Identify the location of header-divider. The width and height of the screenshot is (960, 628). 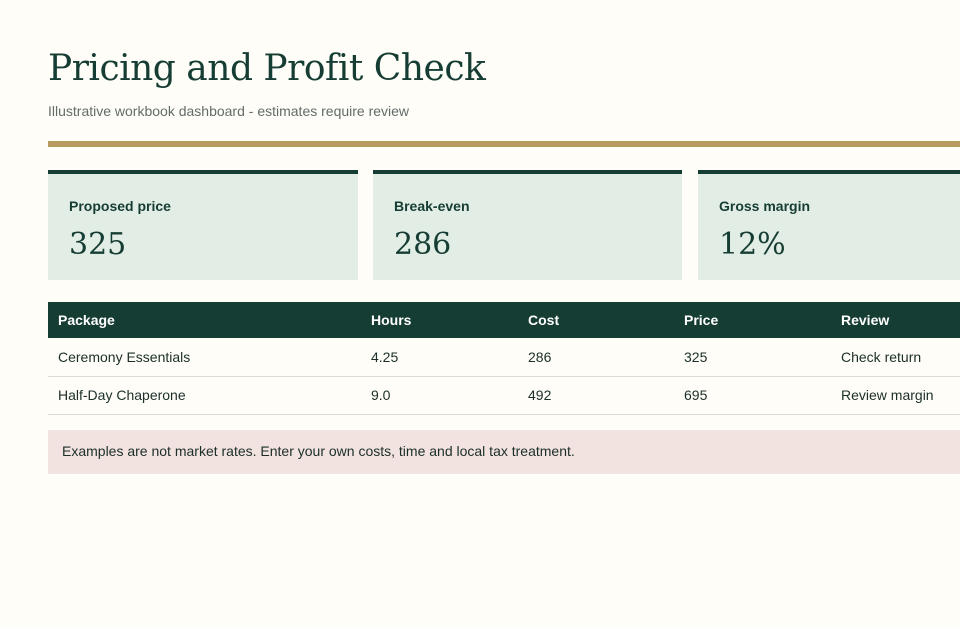
(504, 144).